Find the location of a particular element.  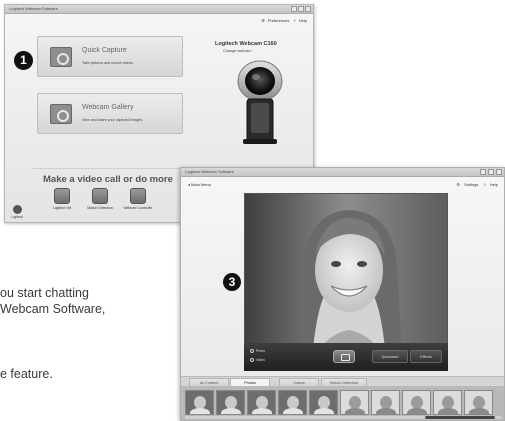

app-label: Webcam Controller is located at coordinates (138, 208).